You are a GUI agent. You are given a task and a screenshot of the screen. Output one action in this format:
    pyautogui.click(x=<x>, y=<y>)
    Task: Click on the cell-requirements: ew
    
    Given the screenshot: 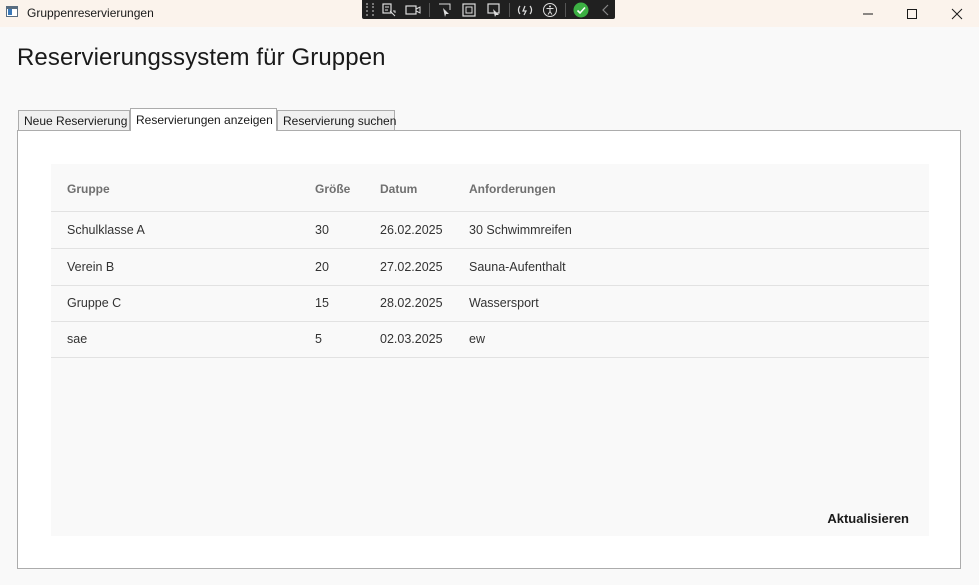 What is the action you would take?
    pyautogui.click(x=477, y=339)
    